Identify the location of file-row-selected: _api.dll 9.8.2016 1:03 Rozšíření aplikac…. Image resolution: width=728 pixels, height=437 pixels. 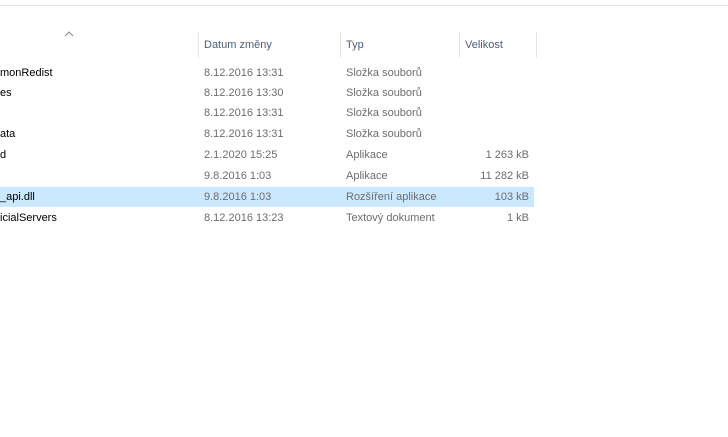
(267, 197).